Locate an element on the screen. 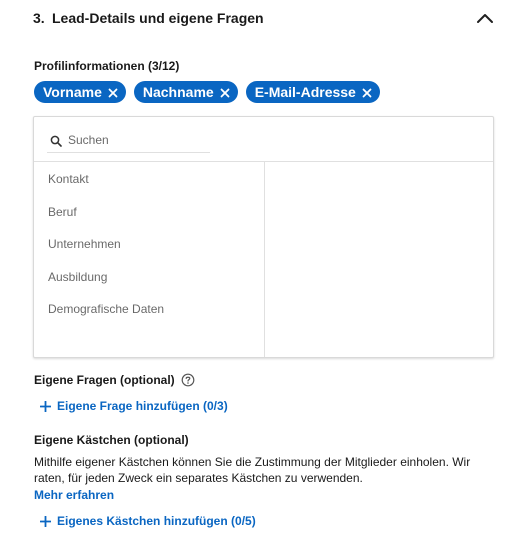 This screenshot has width=515, height=544. category-item-education: Ausbildung is located at coordinates (153, 283).